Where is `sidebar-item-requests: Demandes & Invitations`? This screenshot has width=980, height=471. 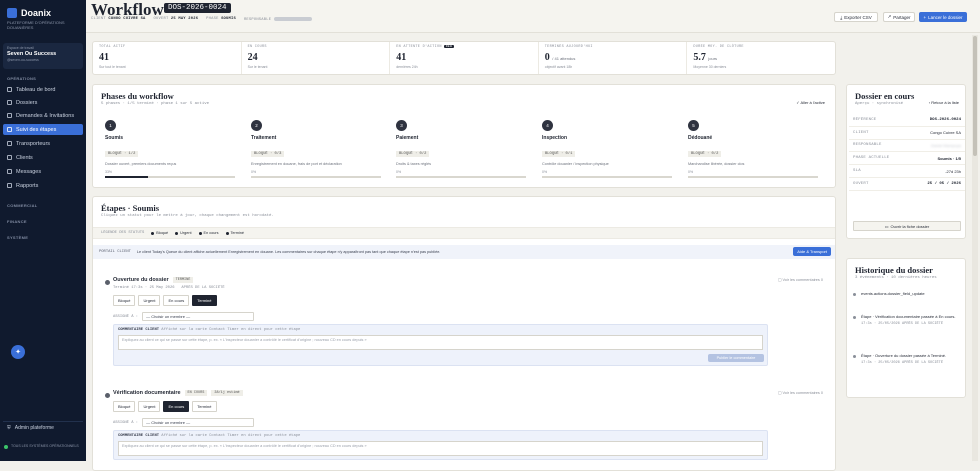
sidebar-item-requests: Demandes & Invitations is located at coordinates (43, 115).